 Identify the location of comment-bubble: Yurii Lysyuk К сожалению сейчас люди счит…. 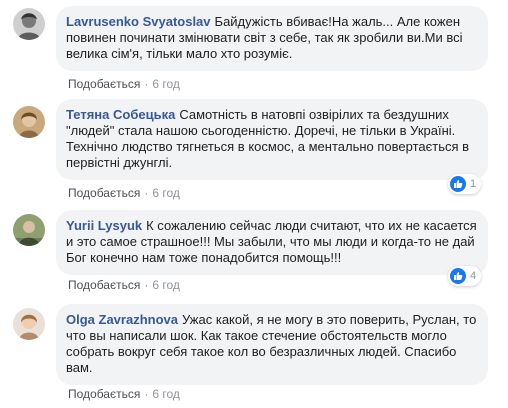
(272, 242).